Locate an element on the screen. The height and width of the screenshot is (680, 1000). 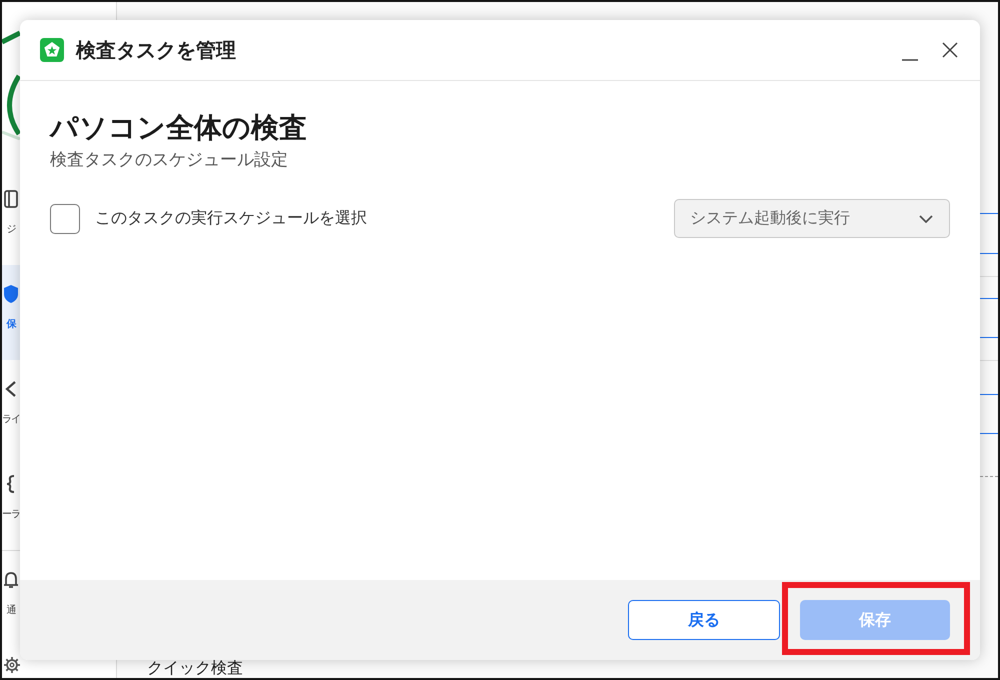
star-logo-icon is located at coordinates (52, 50).